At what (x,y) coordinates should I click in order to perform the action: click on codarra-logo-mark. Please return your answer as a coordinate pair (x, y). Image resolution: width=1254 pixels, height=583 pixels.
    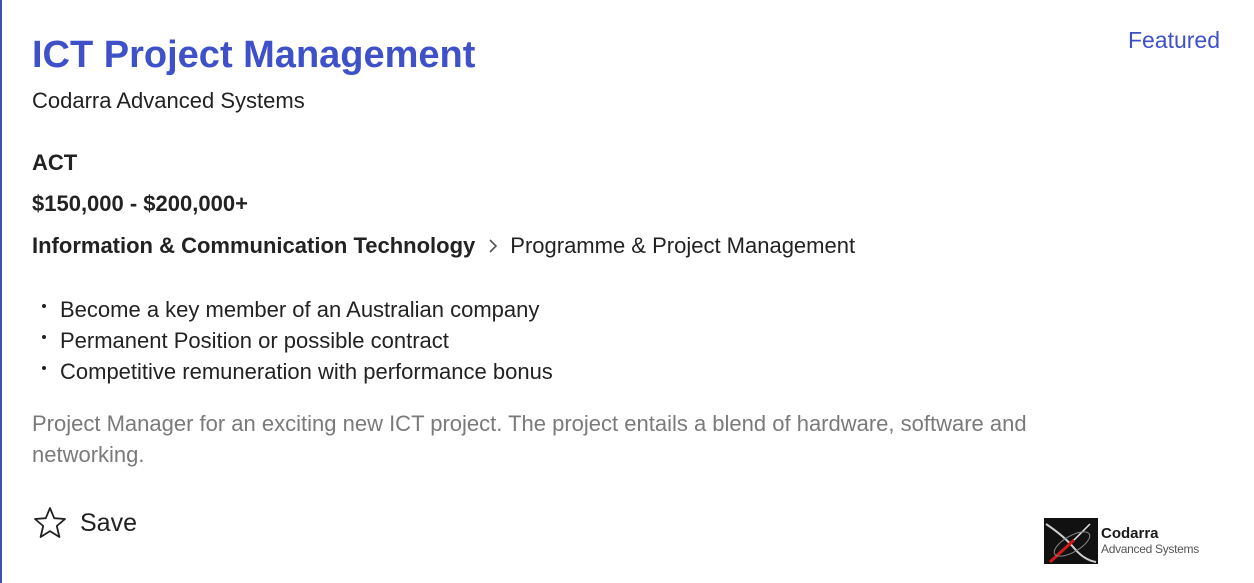
    Looking at the image, I should click on (1071, 541).